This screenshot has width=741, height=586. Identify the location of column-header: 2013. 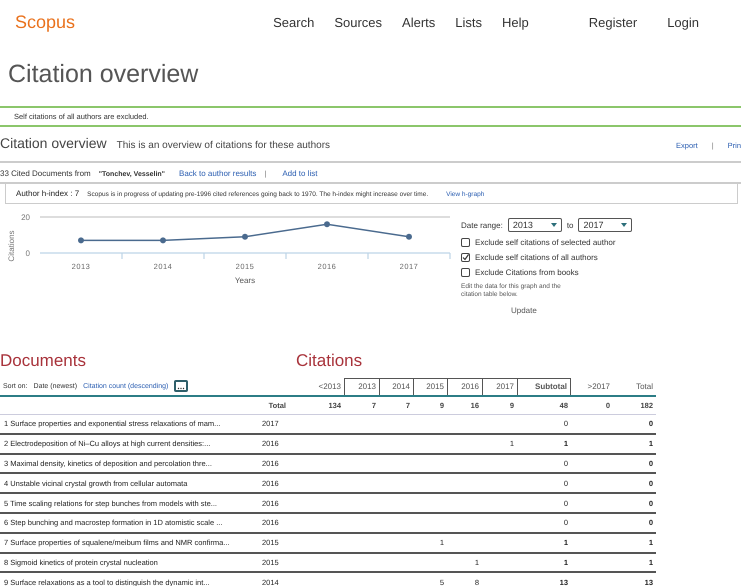
(361, 386).